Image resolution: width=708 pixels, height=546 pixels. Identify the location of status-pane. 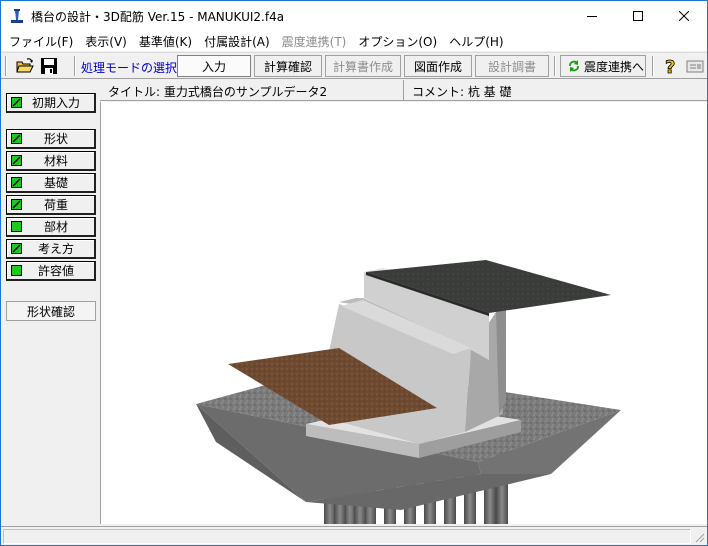
(347, 536).